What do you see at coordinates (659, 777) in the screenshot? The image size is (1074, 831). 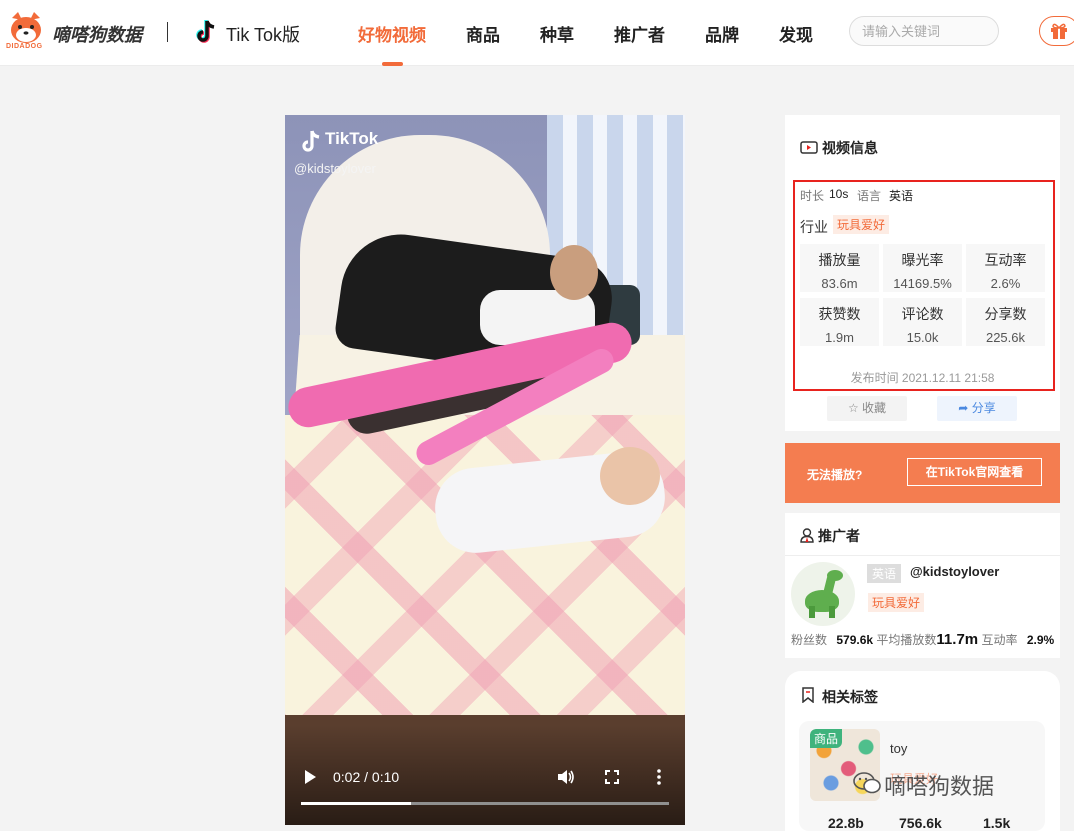 I see `more-options-icon` at bounding box center [659, 777].